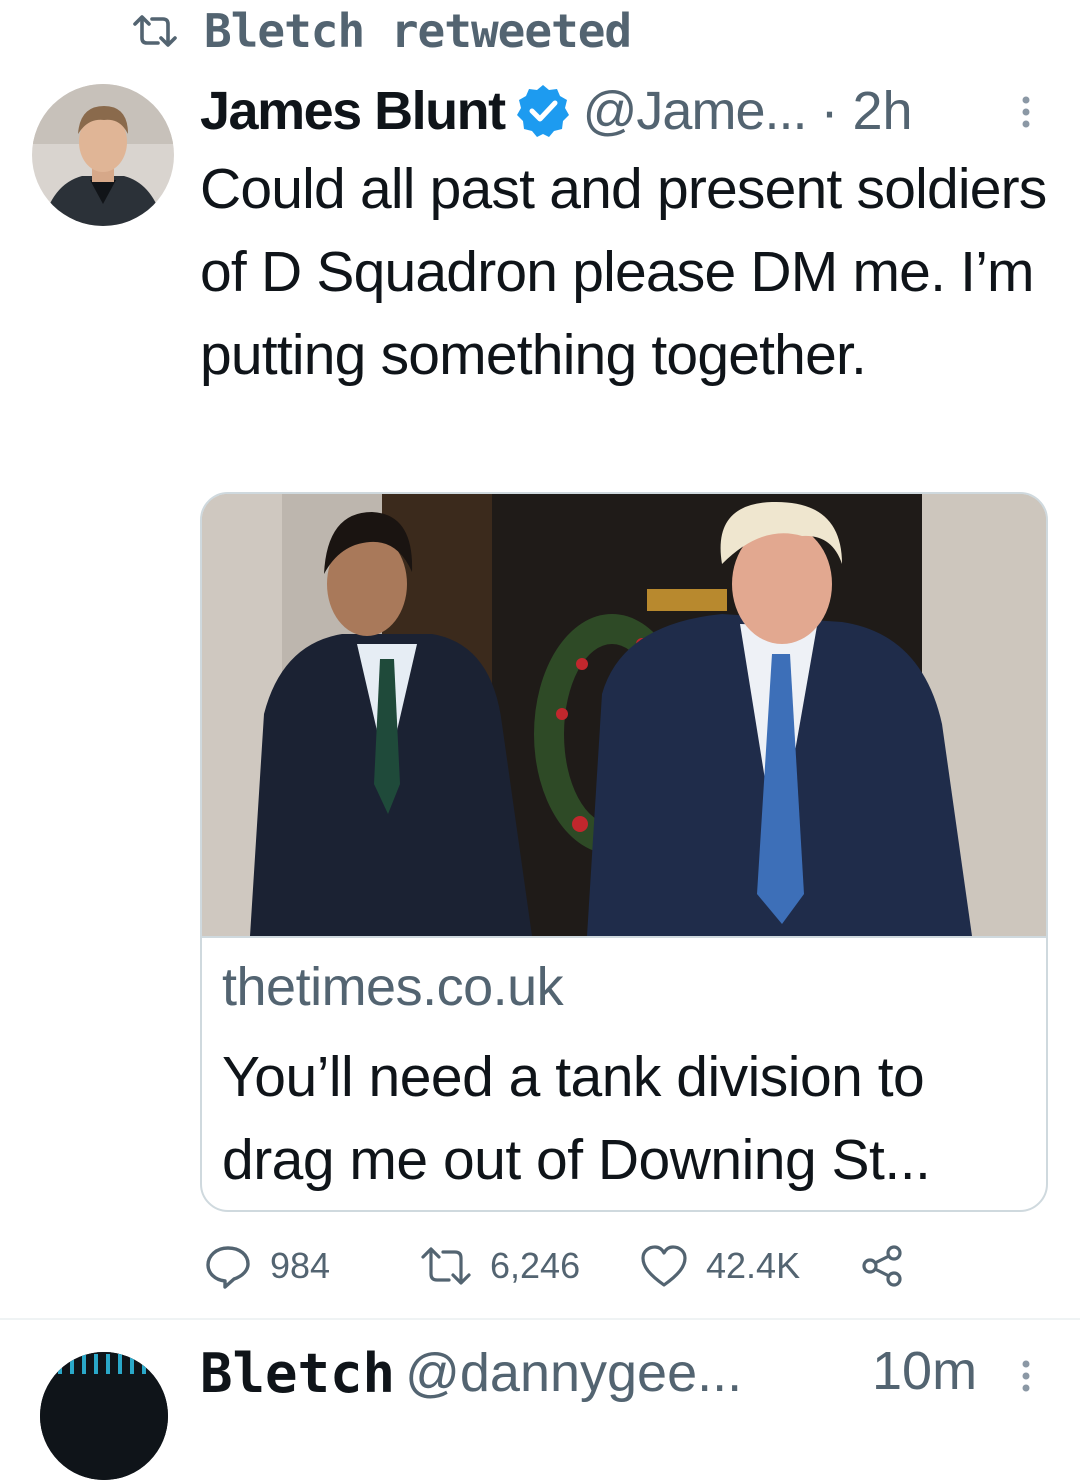 This screenshot has width=1080, height=1480. Describe the element at coordinates (540, 1319) in the screenshot. I see `tweet-divider` at that location.